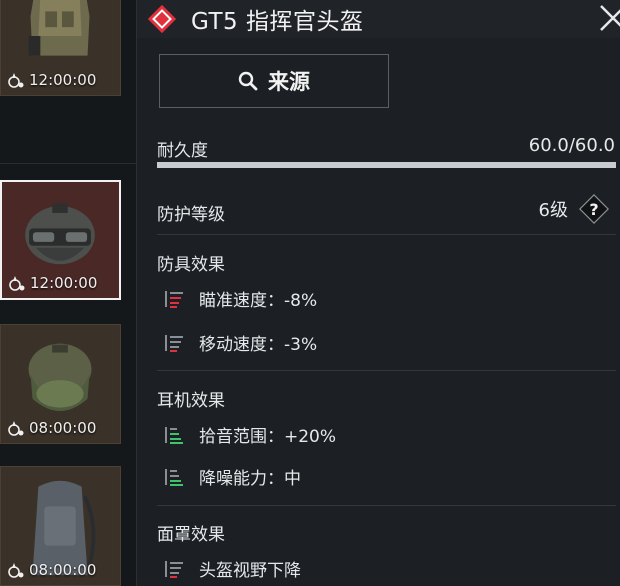 Image resolution: width=620 pixels, height=586 pixels. What do you see at coordinates (60, 526) in the screenshot?
I see `inventory-slot-backpack: 08:00:00` at bounding box center [60, 526].